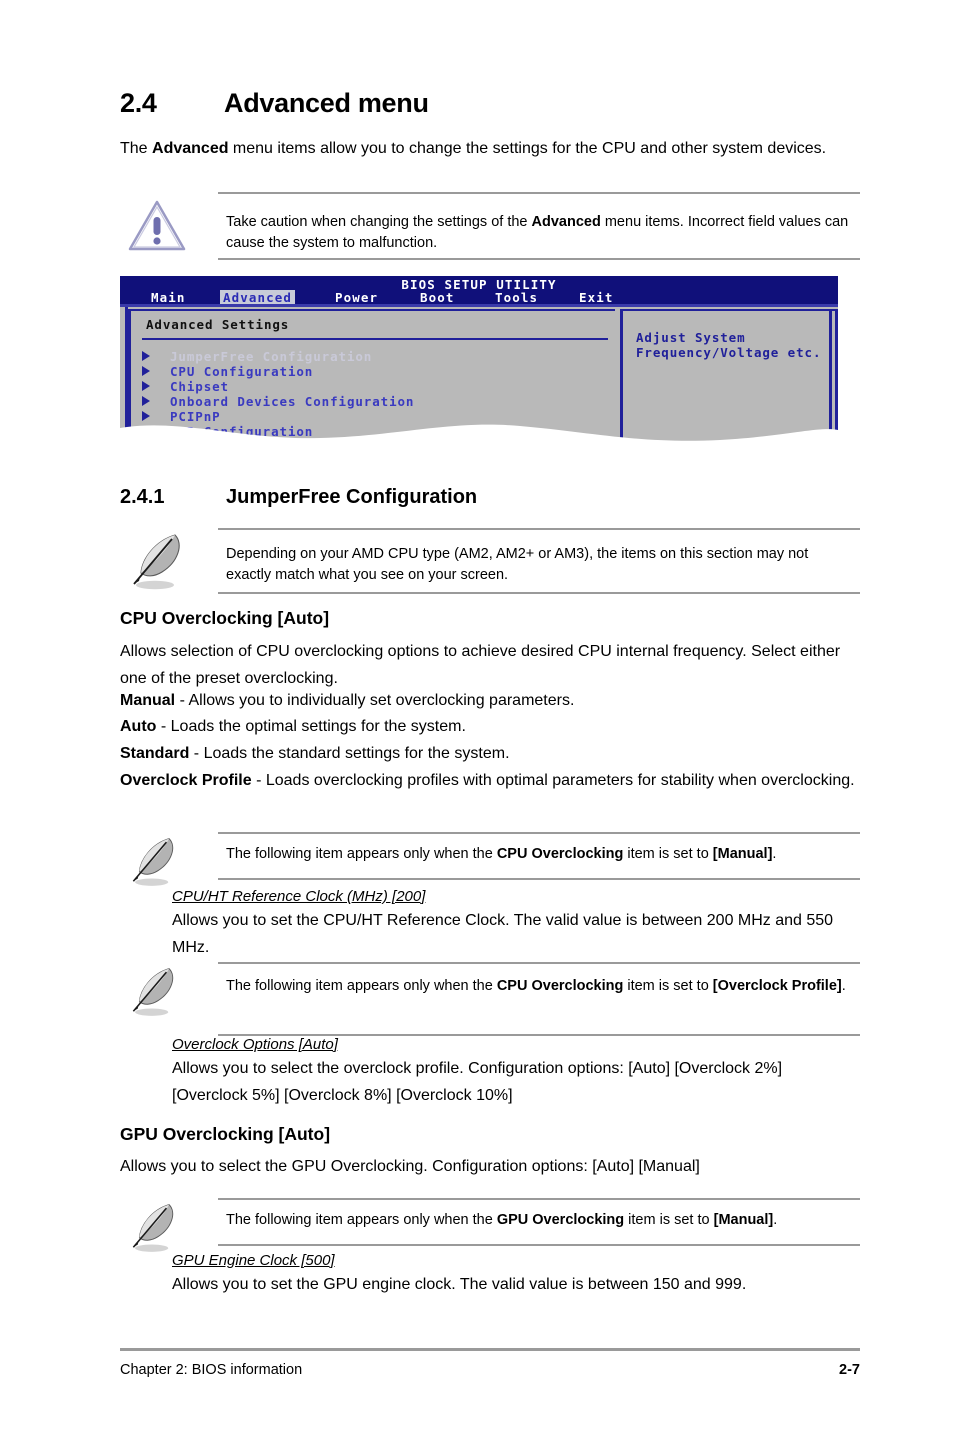 The height and width of the screenshot is (1438, 954). I want to click on cpu-ht-reference-clock-title: CPU/HT Reference Clock (MHz) [200], so click(299, 896).